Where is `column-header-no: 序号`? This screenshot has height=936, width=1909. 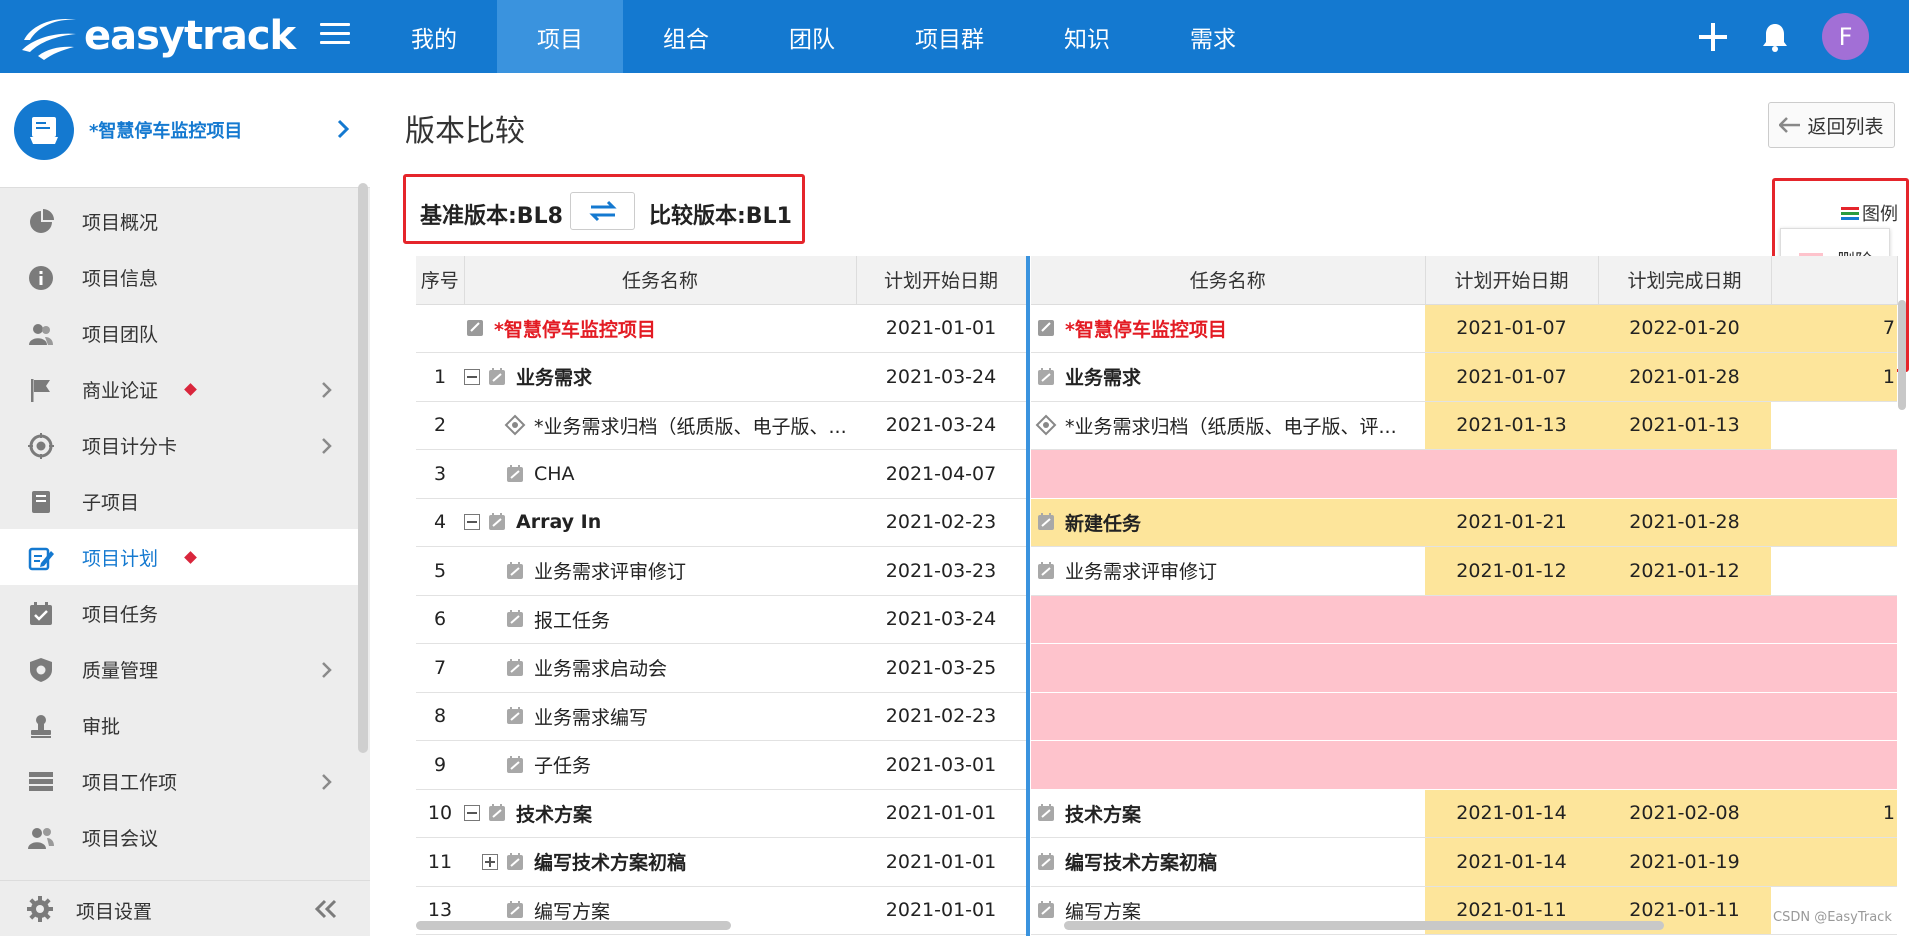
column-header-no: 序号 is located at coordinates (440, 280).